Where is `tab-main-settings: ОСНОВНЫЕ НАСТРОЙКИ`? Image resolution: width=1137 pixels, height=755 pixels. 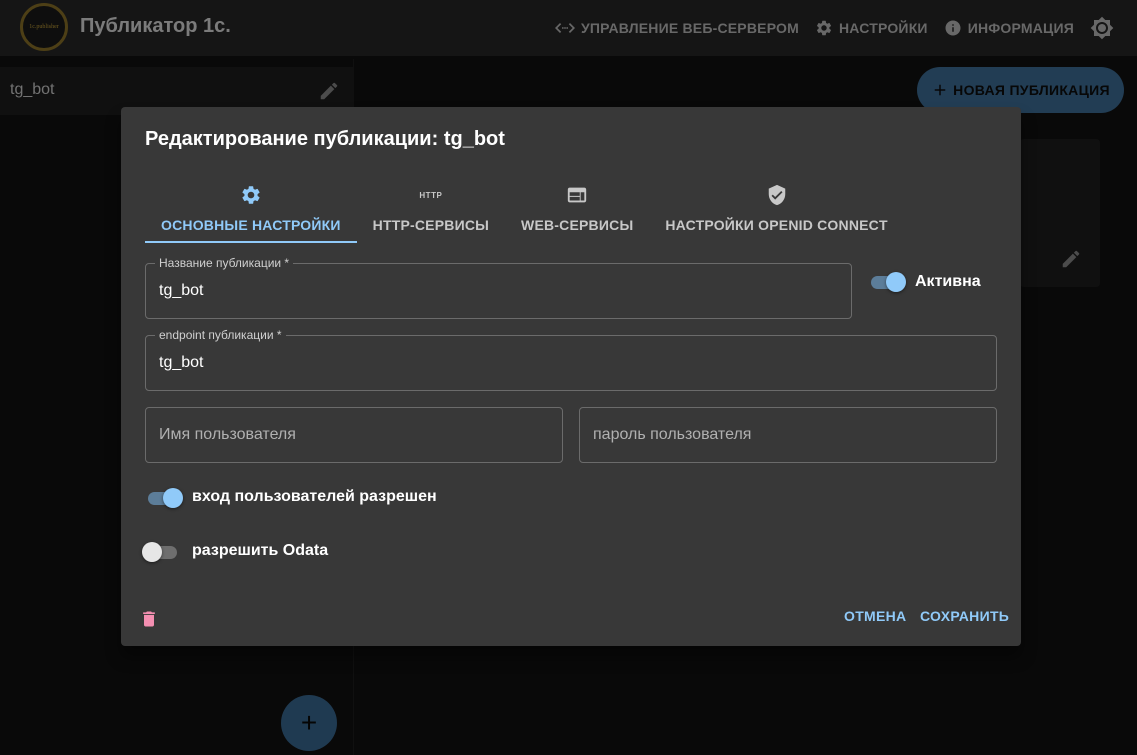 tab-main-settings: ОСНОВНЫЕ НАСТРОЙКИ is located at coordinates (251, 211).